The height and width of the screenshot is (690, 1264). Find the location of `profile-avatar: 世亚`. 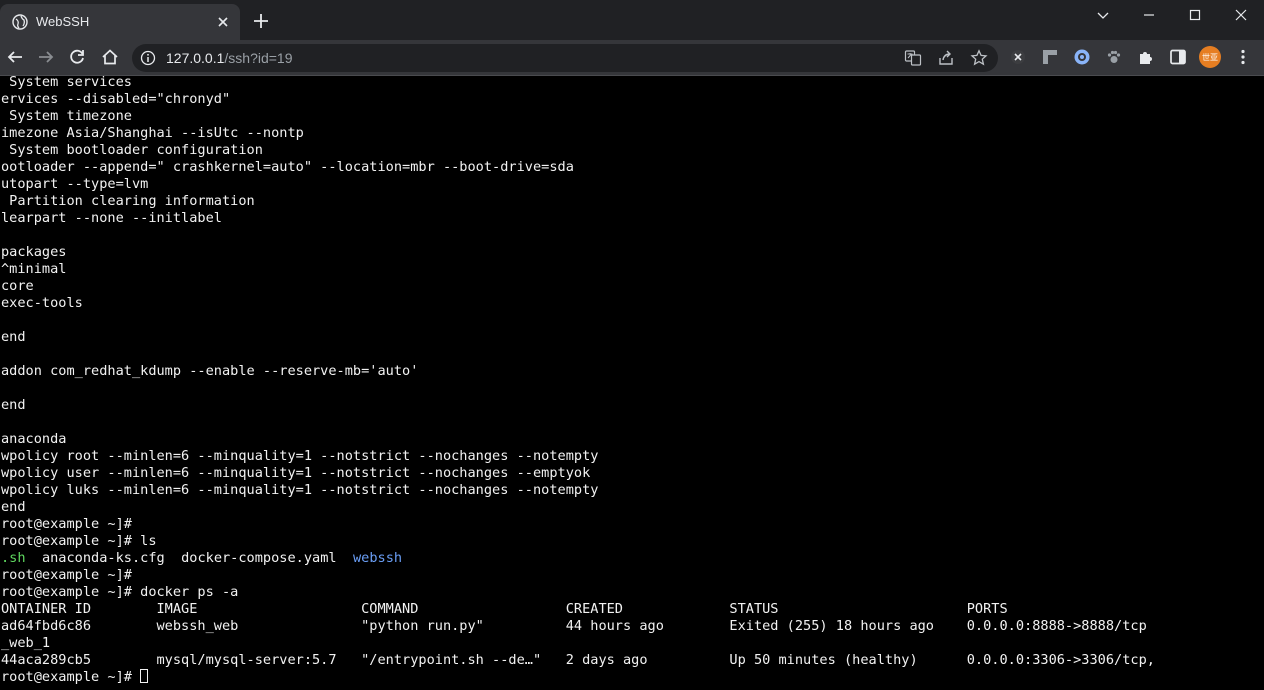

profile-avatar: 世亚 is located at coordinates (1210, 57).